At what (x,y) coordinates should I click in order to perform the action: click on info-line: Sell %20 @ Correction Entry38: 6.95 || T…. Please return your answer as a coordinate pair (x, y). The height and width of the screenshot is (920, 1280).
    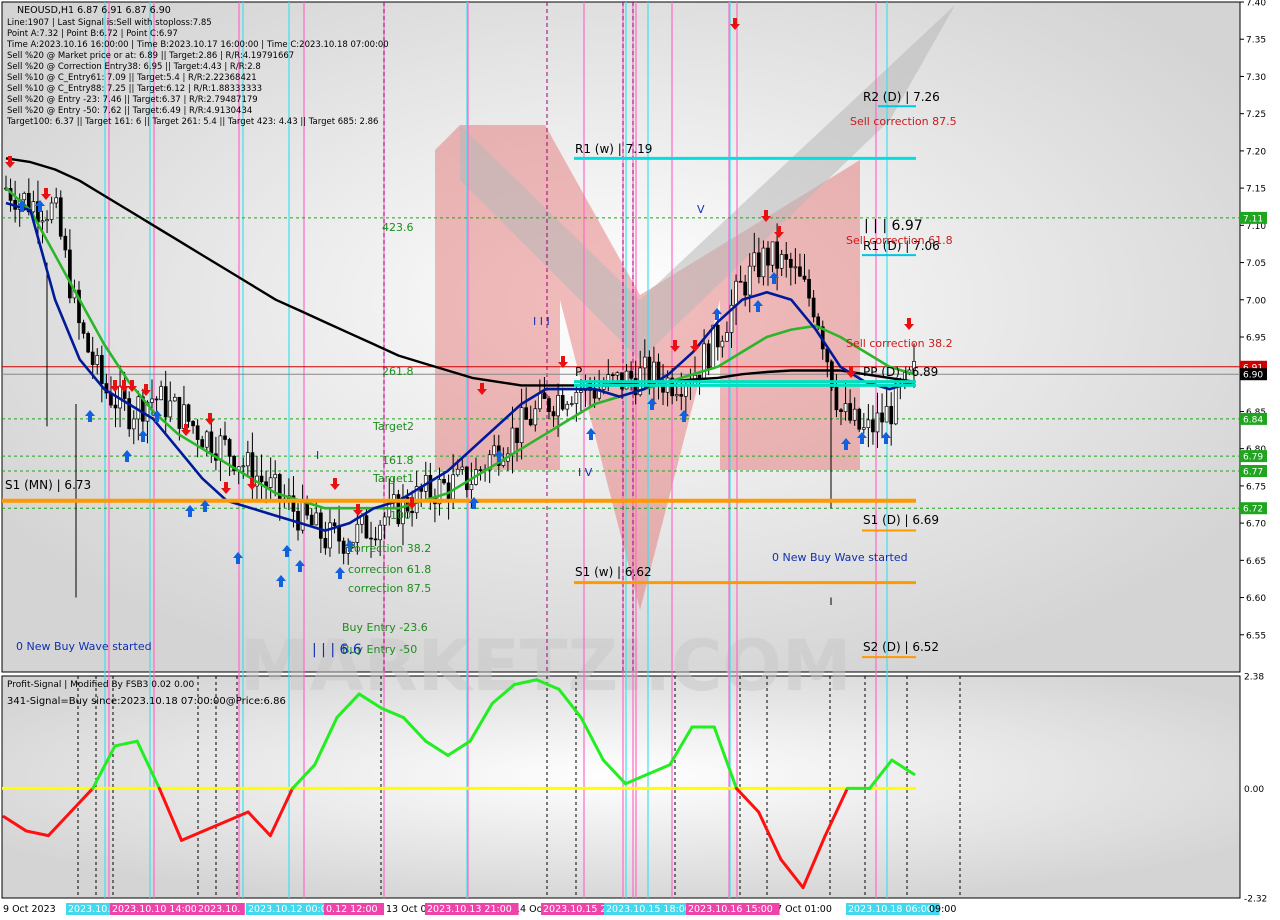
    Looking at the image, I should click on (134, 67).